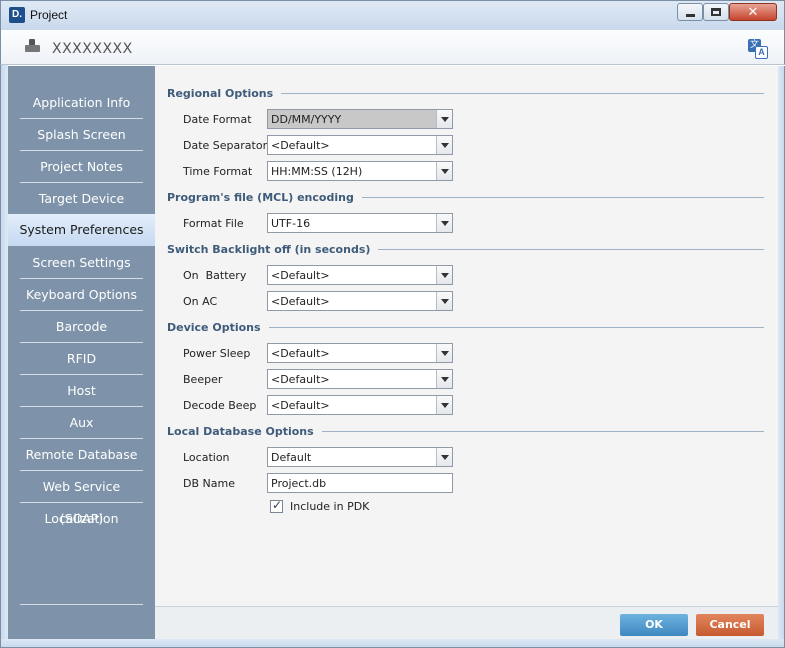  Describe the element at coordinates (360, 457) in the screenshot. I see `location-select: Default` at that location.